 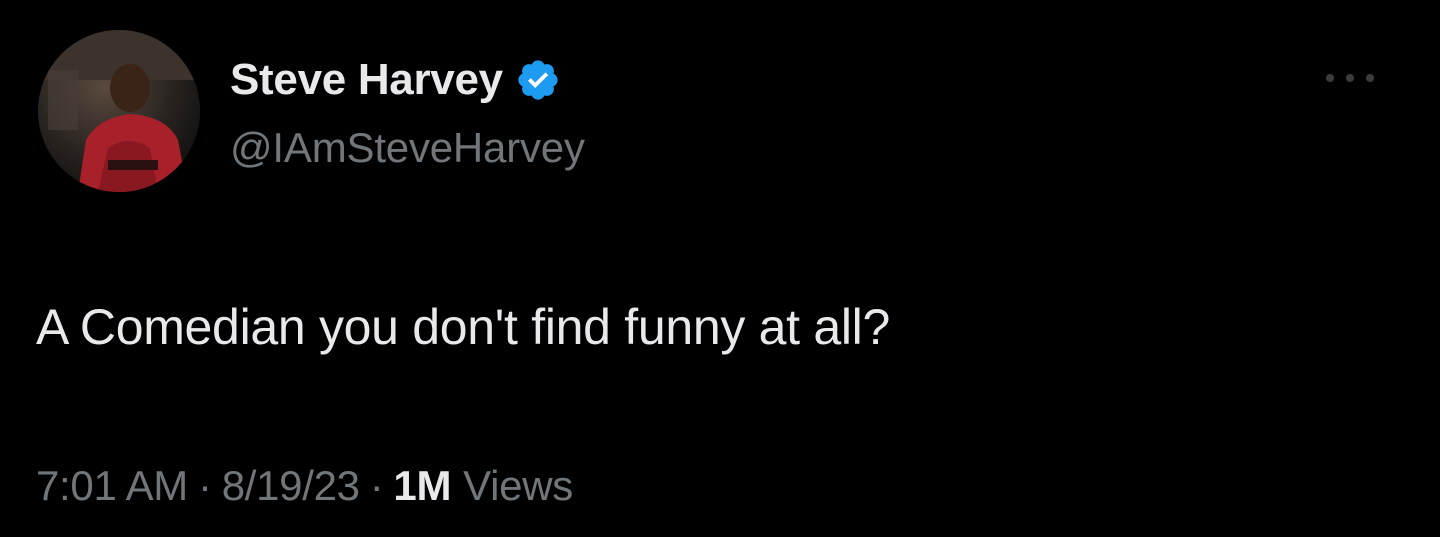 I want to click on author-name-row: Steve Harvey, so click(x=395, y=80).